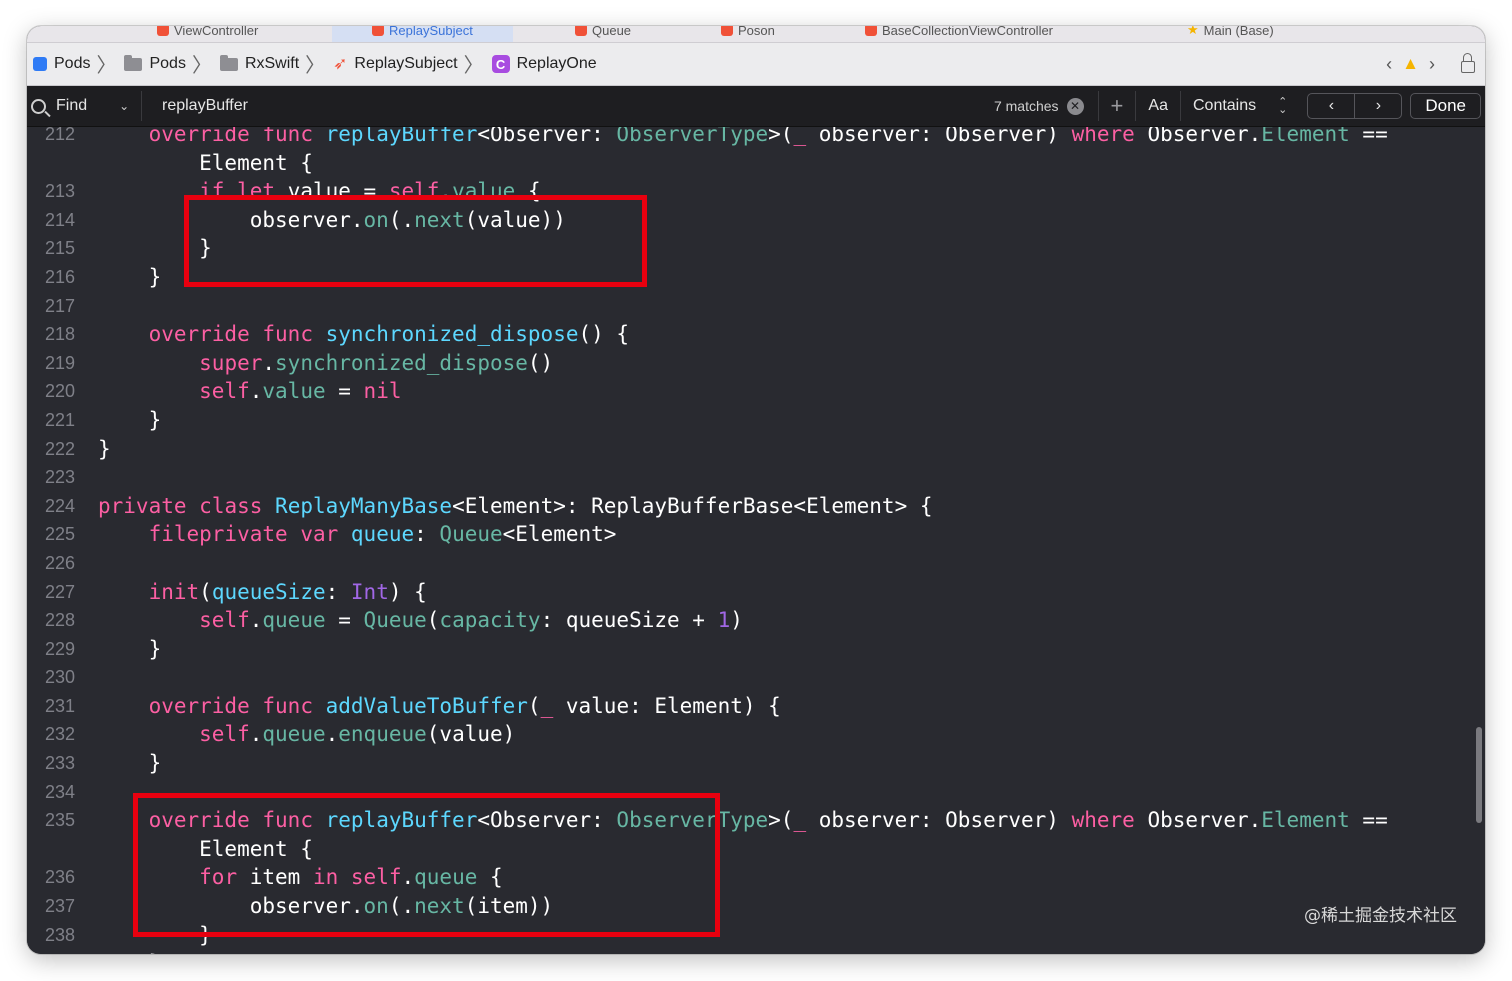 This screenshot has height=981, width=1512. What do you see at coordinates (756, 563) in the screenshot?
I see `code-line: 226` at bounding box center [756, 563].